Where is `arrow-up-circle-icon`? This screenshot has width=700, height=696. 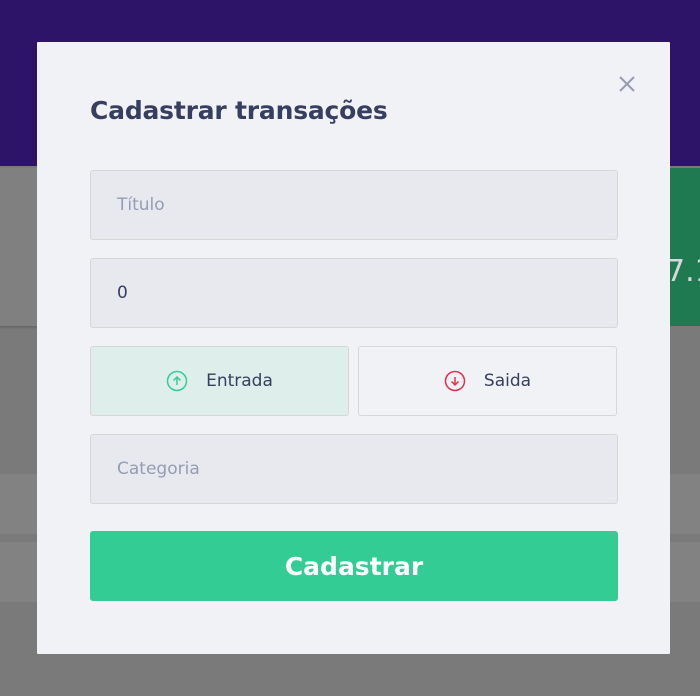 arrow-up-circle-icon is located at coordinates (177, 381).